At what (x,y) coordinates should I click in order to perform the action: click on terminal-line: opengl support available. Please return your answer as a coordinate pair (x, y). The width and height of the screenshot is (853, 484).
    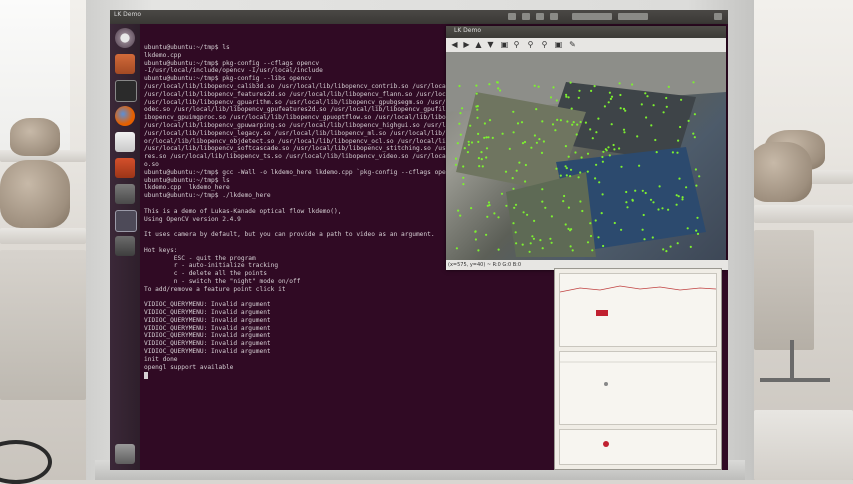
    Looking at the image, I should click on (189, 367).